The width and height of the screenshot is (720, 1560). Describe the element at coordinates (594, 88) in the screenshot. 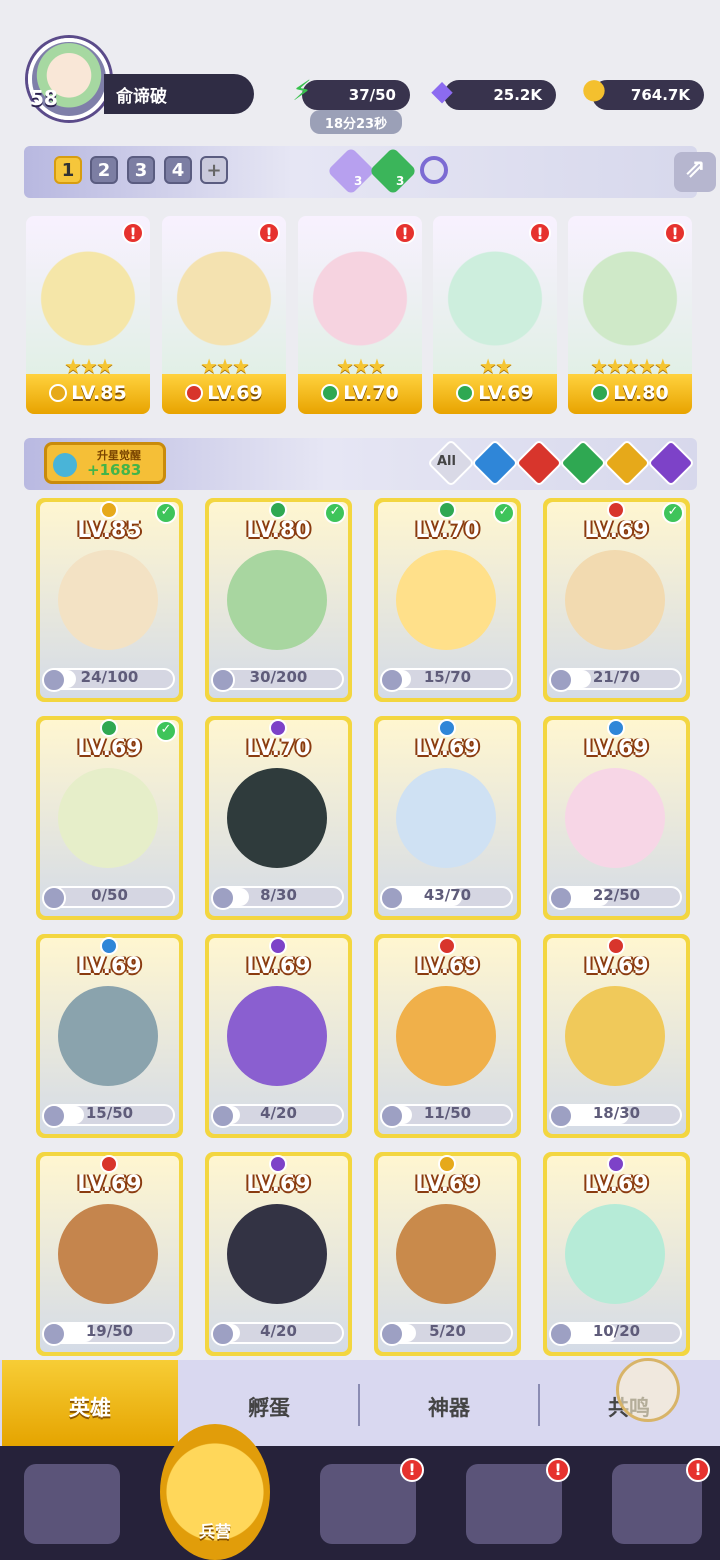

I see `coin-icon: ●` at that location.